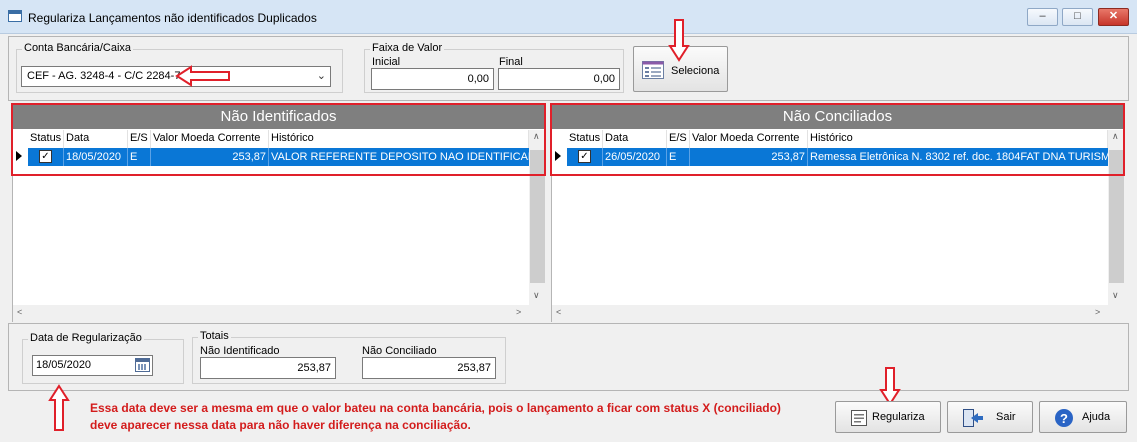 This screenshot has width=1137, height=442. What do you see at coordinates (653, 70) in the screenshot?
I see `list-icon` at bounding box center [653, 70].